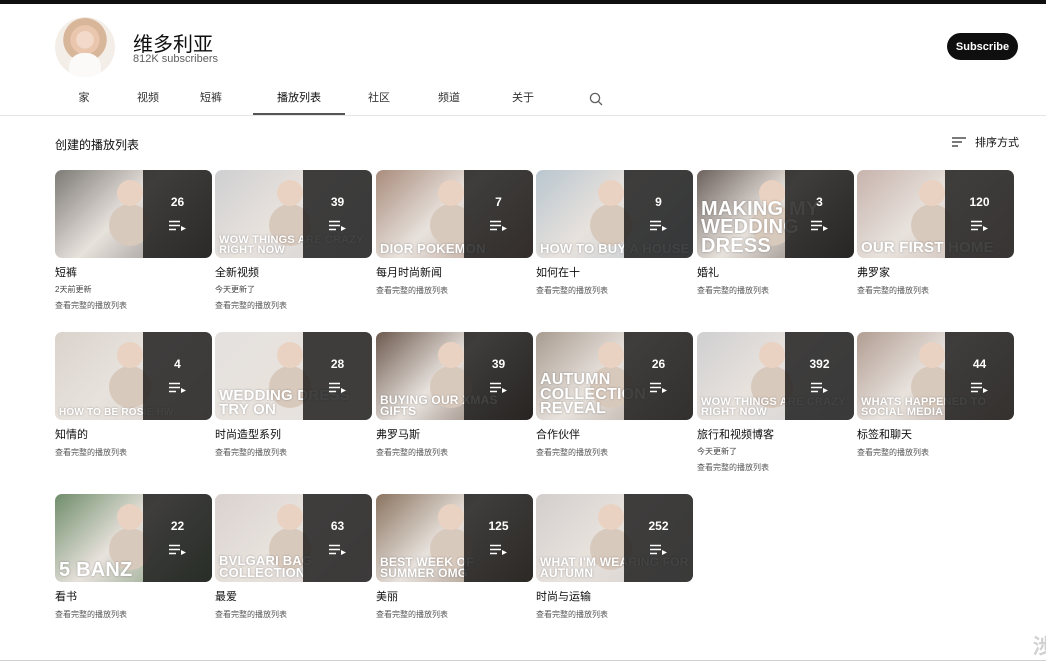 The image size is (1046, 664). Describe the element at coordinates (935, 434) in the screenshot. I see `playlist-title: 标签和聊天` at that location.